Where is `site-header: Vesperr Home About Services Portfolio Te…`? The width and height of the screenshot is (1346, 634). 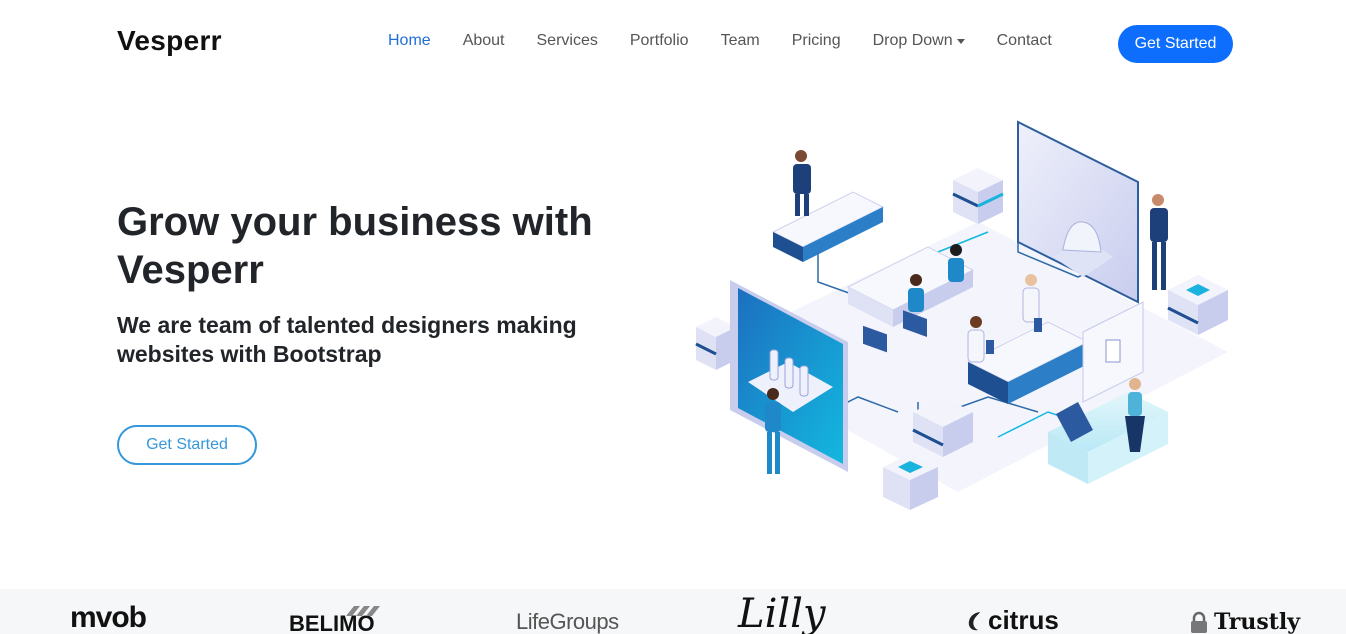
site-header: Vesperr Home About Services Portfolio Te… is located at coordinates (673, 43).